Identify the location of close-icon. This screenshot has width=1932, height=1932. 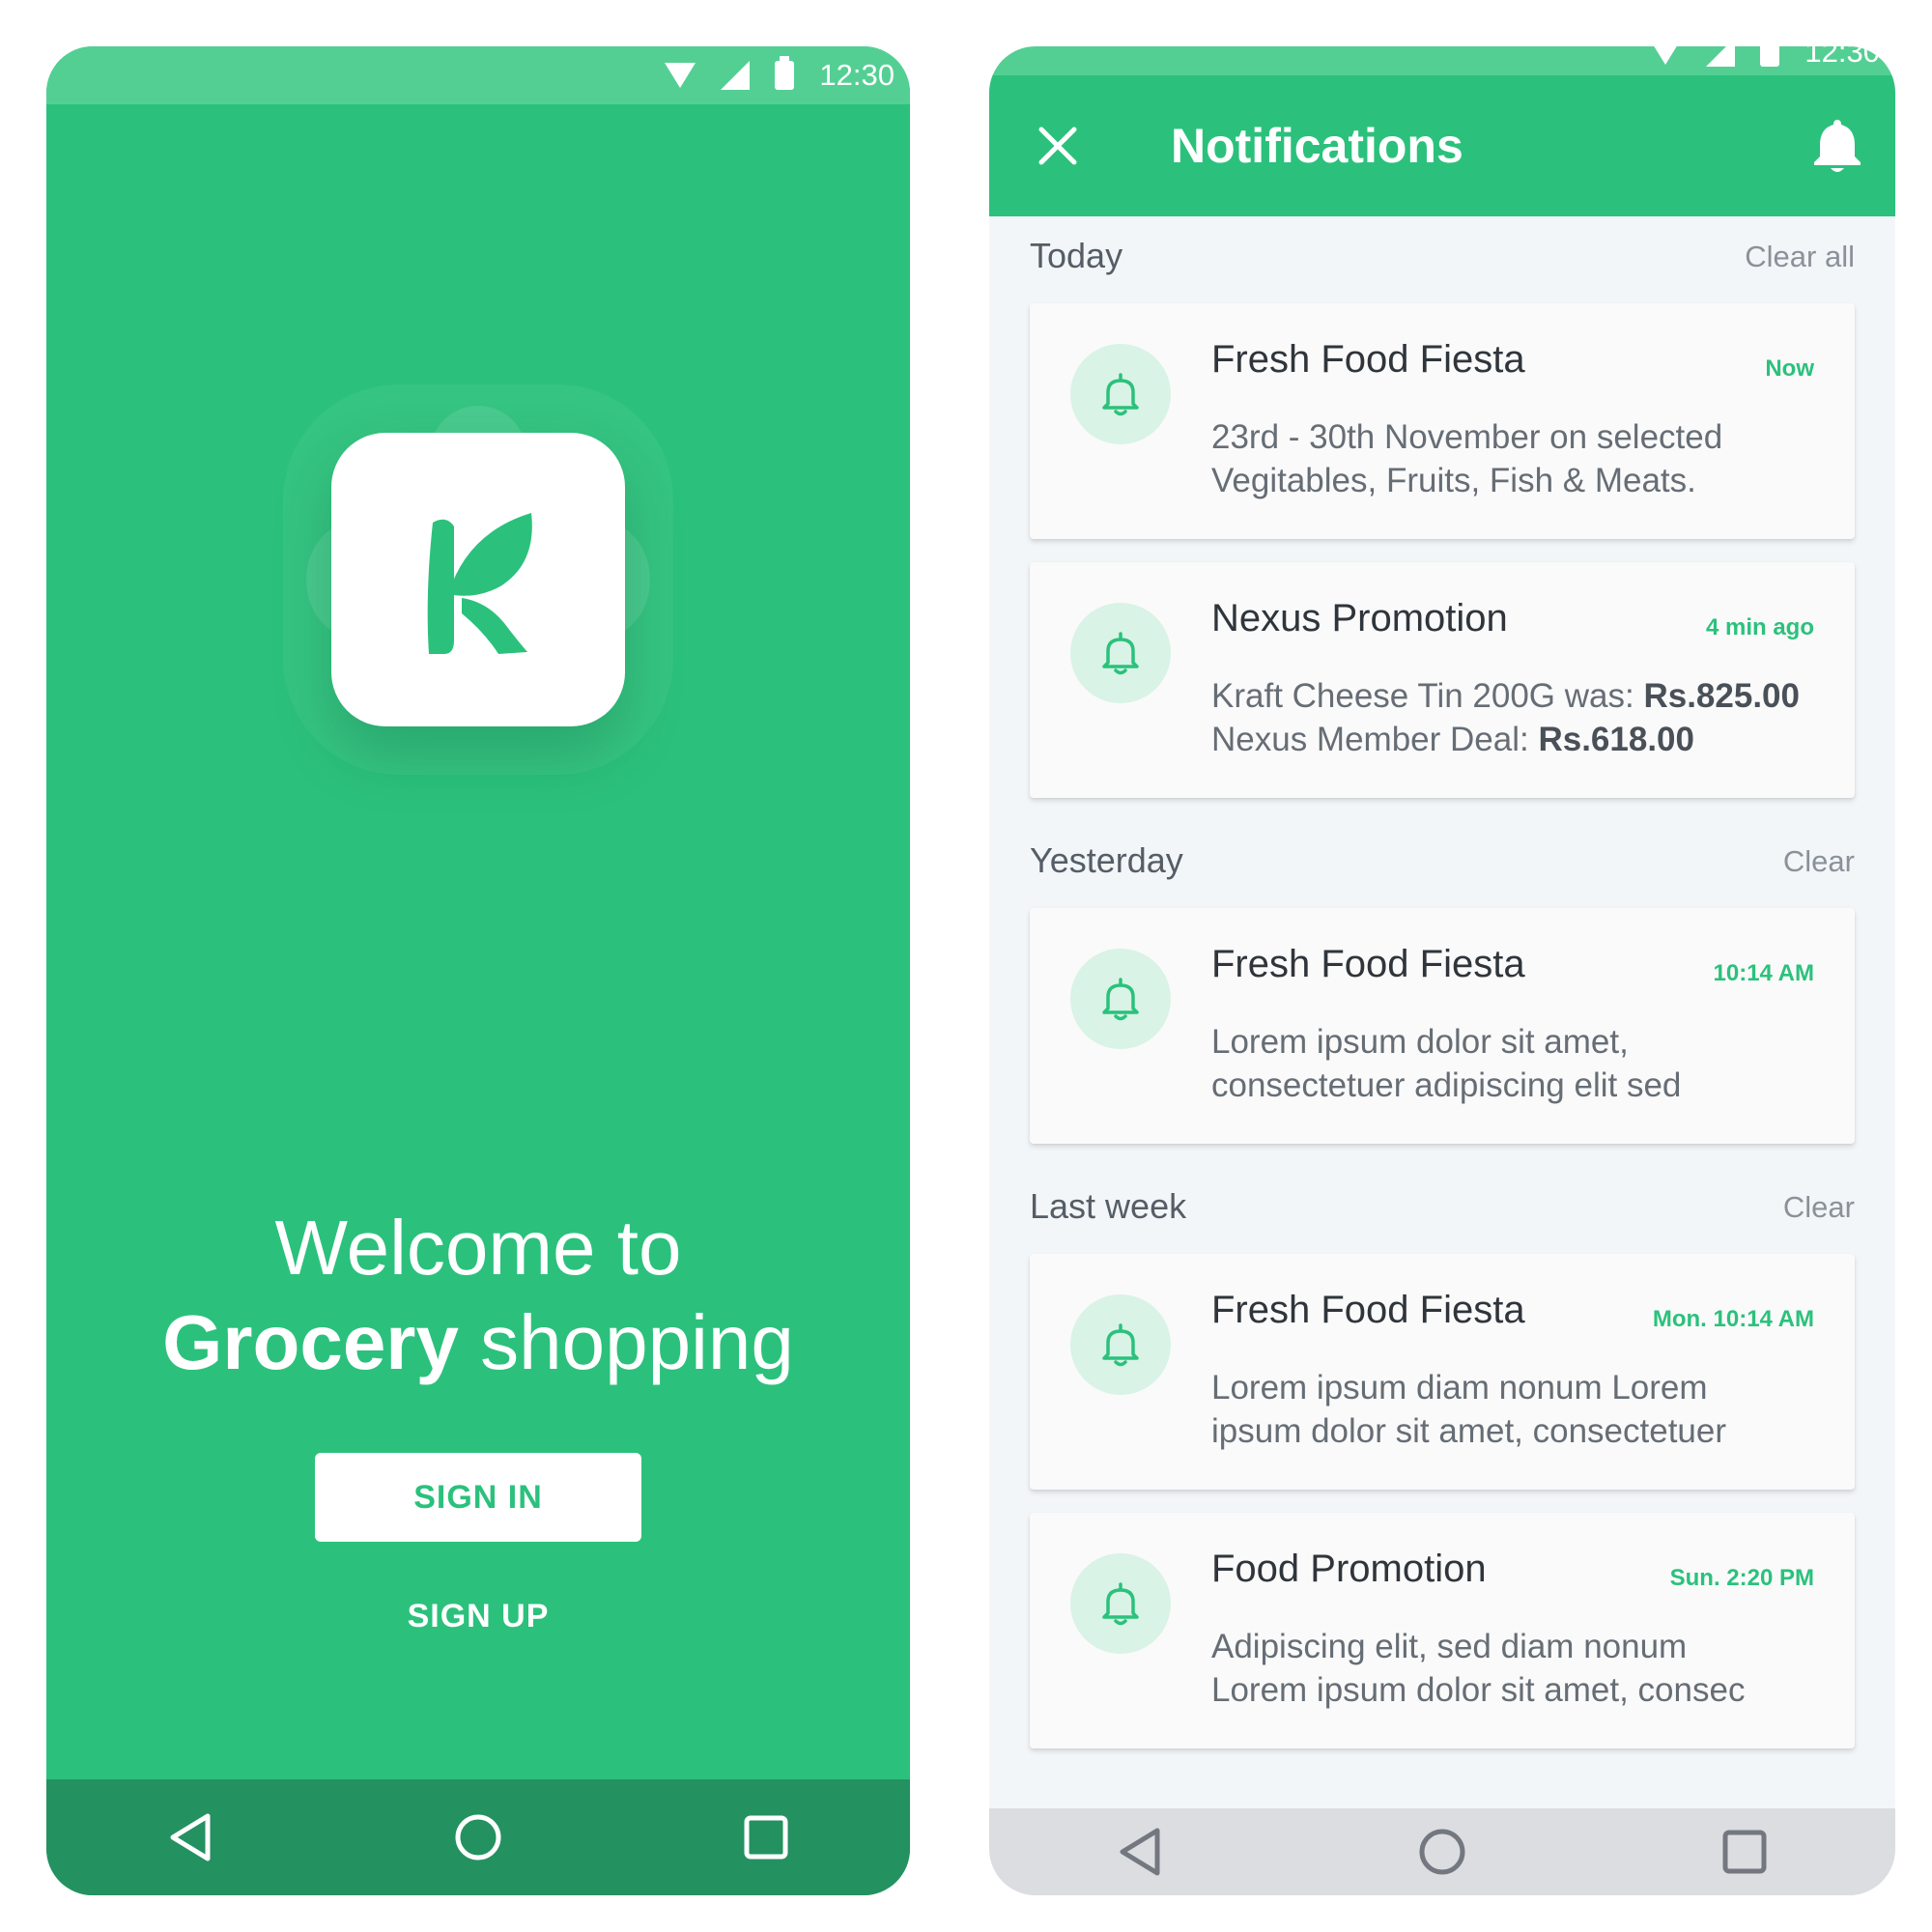
(1057, 146).